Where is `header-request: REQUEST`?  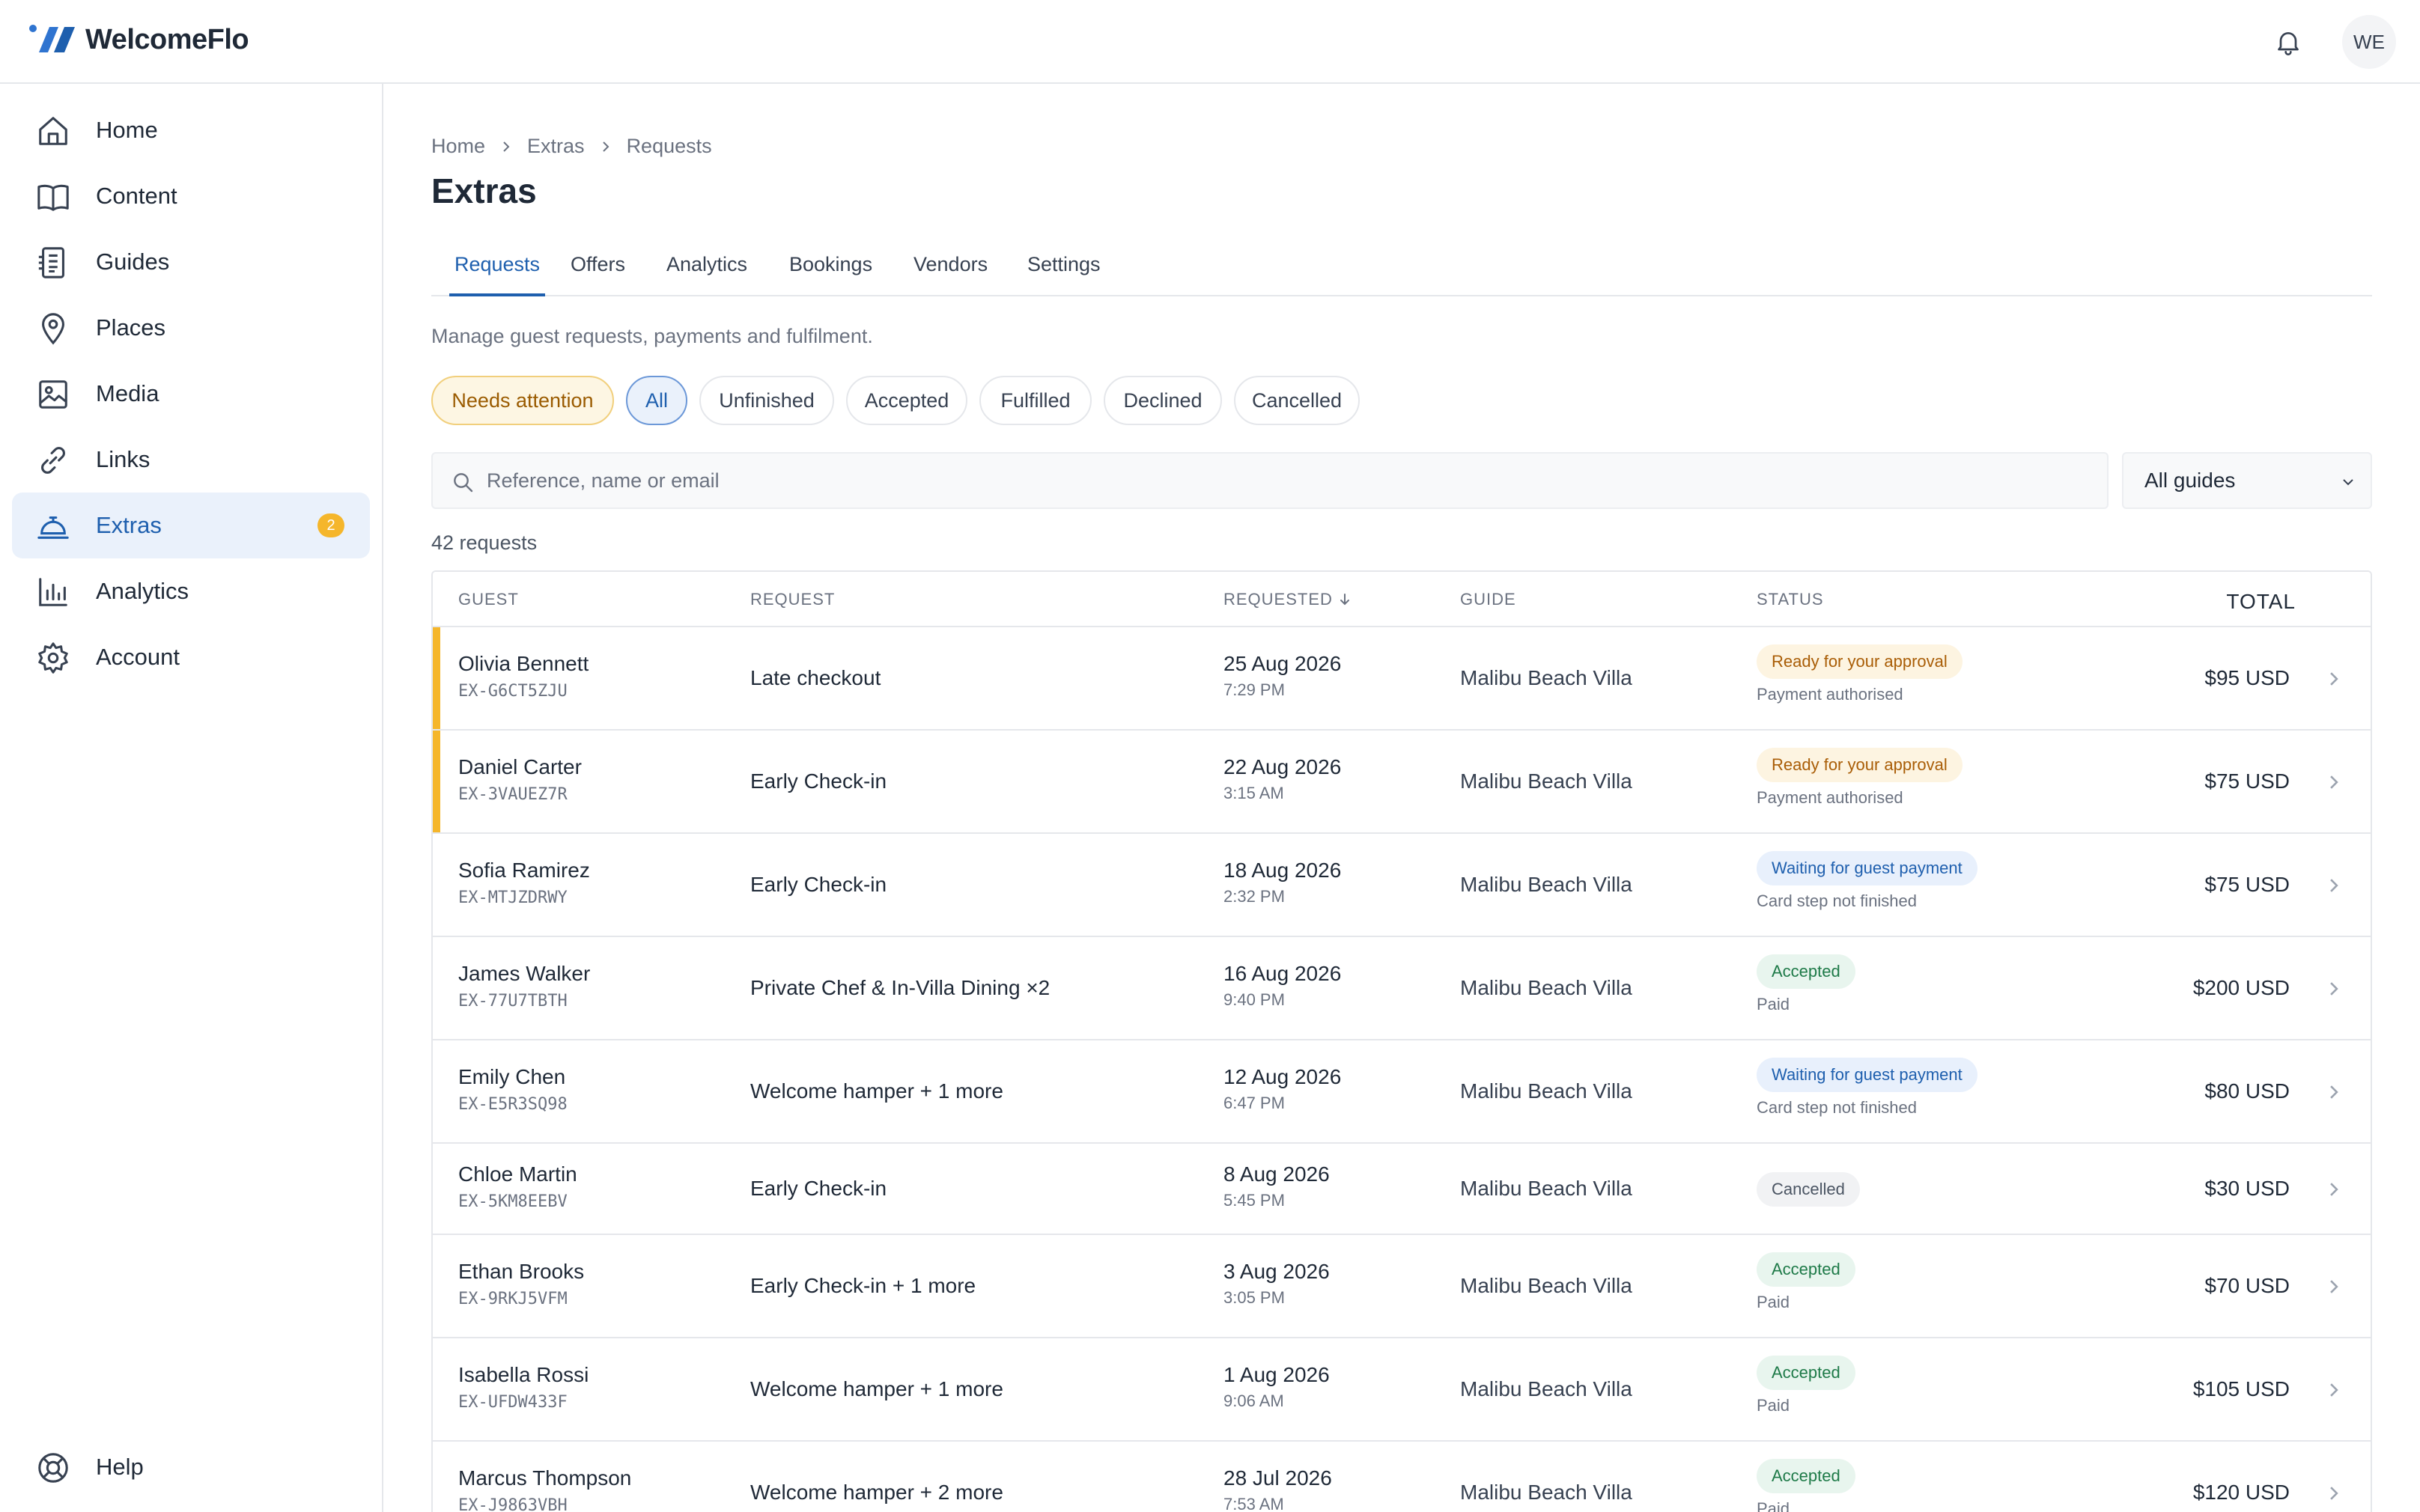 header-request: REQUEST is located at coordinates (793, 599).